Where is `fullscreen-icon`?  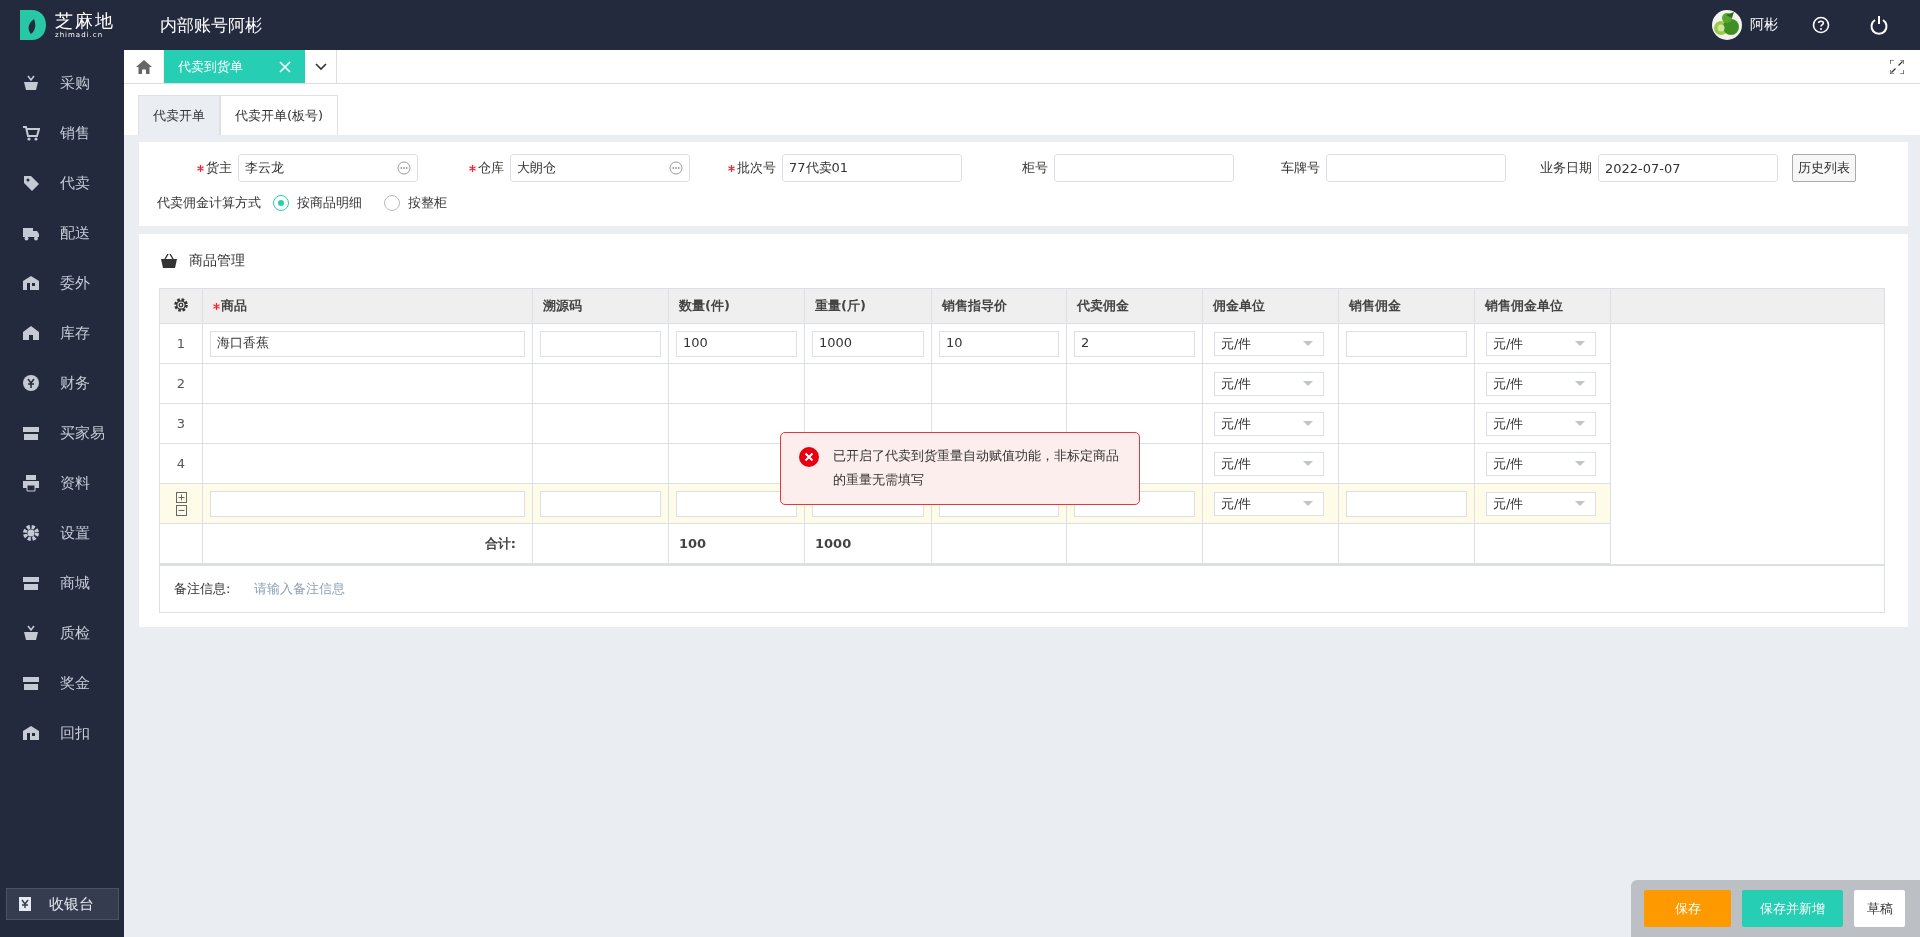 fullscreen-icon is located at coordinates (1897, 66).